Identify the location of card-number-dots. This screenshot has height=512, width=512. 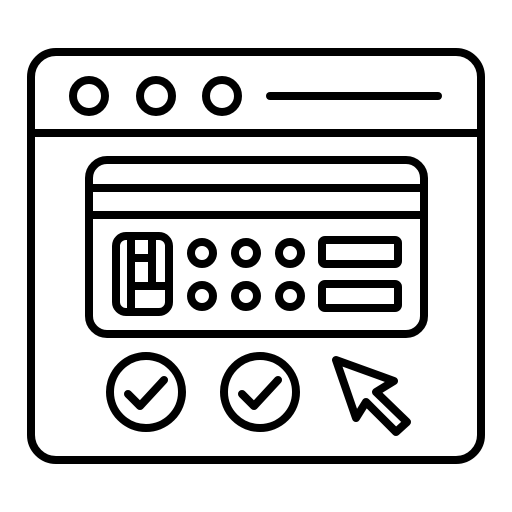
(246, 274).